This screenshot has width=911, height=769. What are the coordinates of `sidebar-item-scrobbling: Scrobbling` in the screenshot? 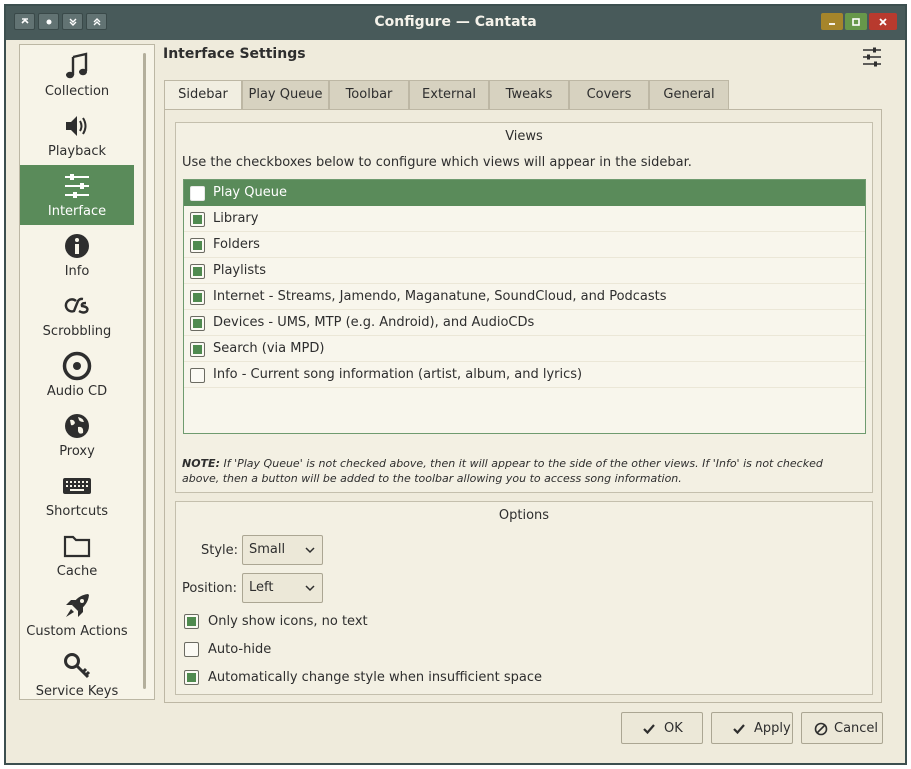 It's located at (77, 315).